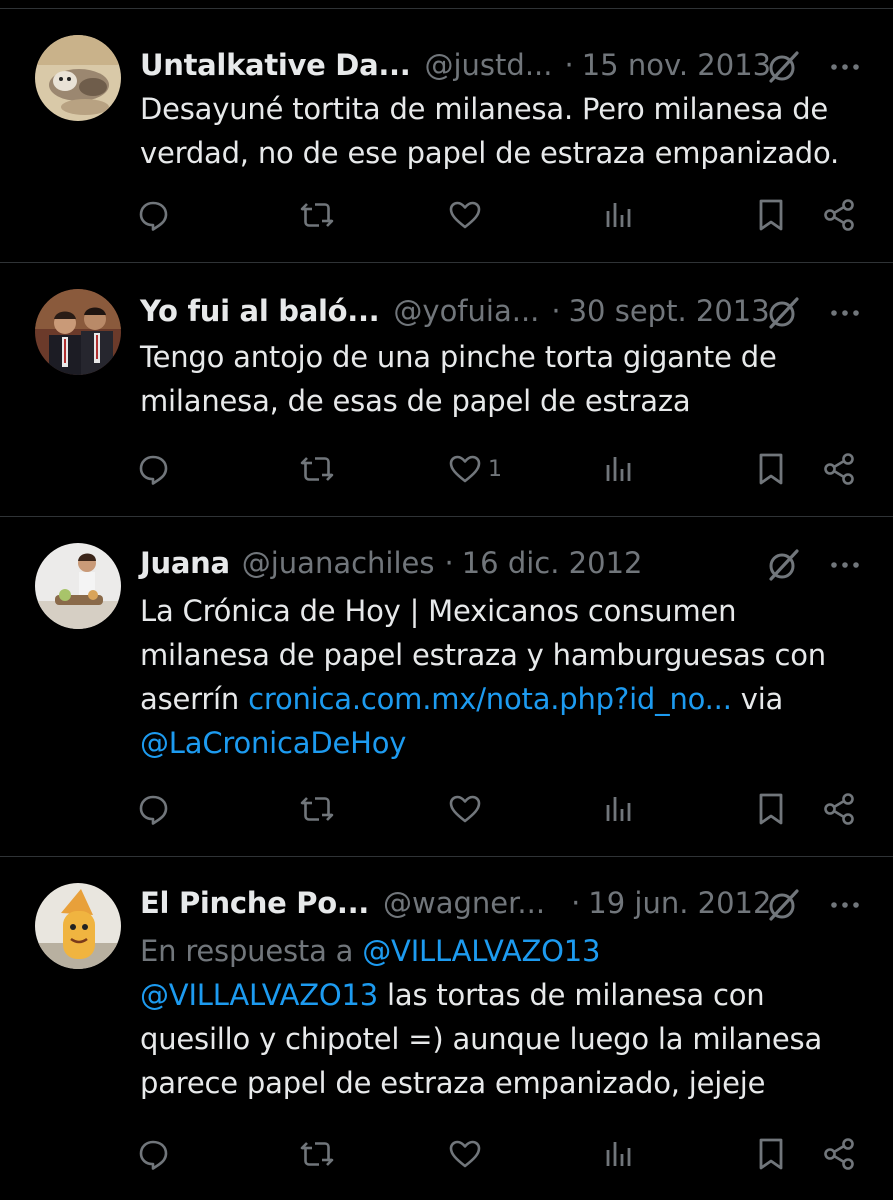  I want to click on mention-link: @LaCronicaDeHoy, so click(273, 743).